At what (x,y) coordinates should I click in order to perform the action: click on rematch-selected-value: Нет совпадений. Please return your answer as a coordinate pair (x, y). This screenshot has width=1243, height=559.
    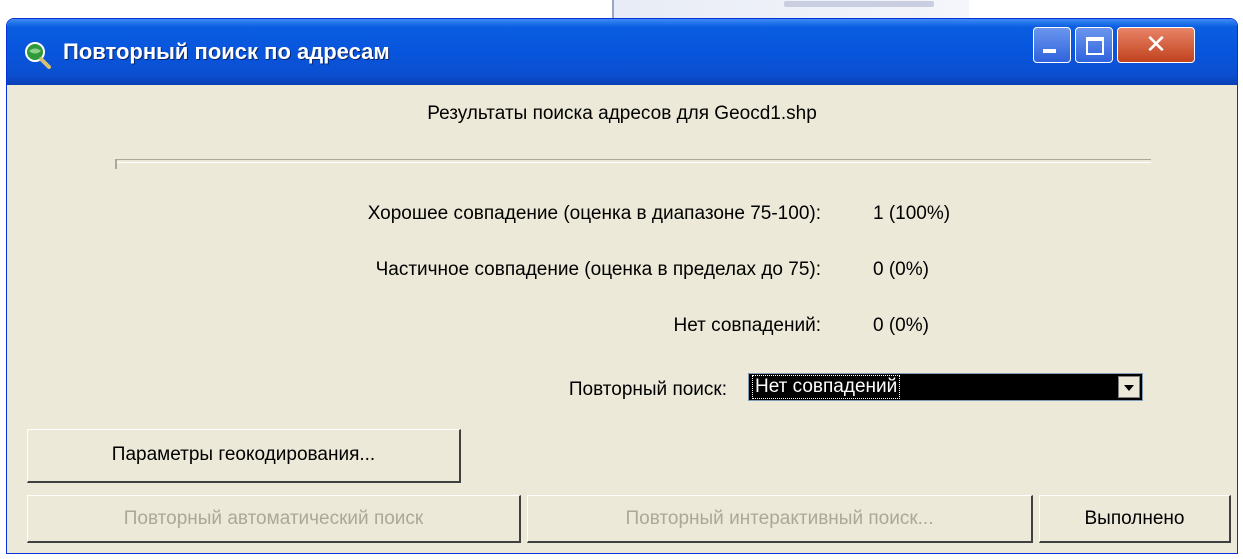
    Looking at the image, I should click on (826, 387).